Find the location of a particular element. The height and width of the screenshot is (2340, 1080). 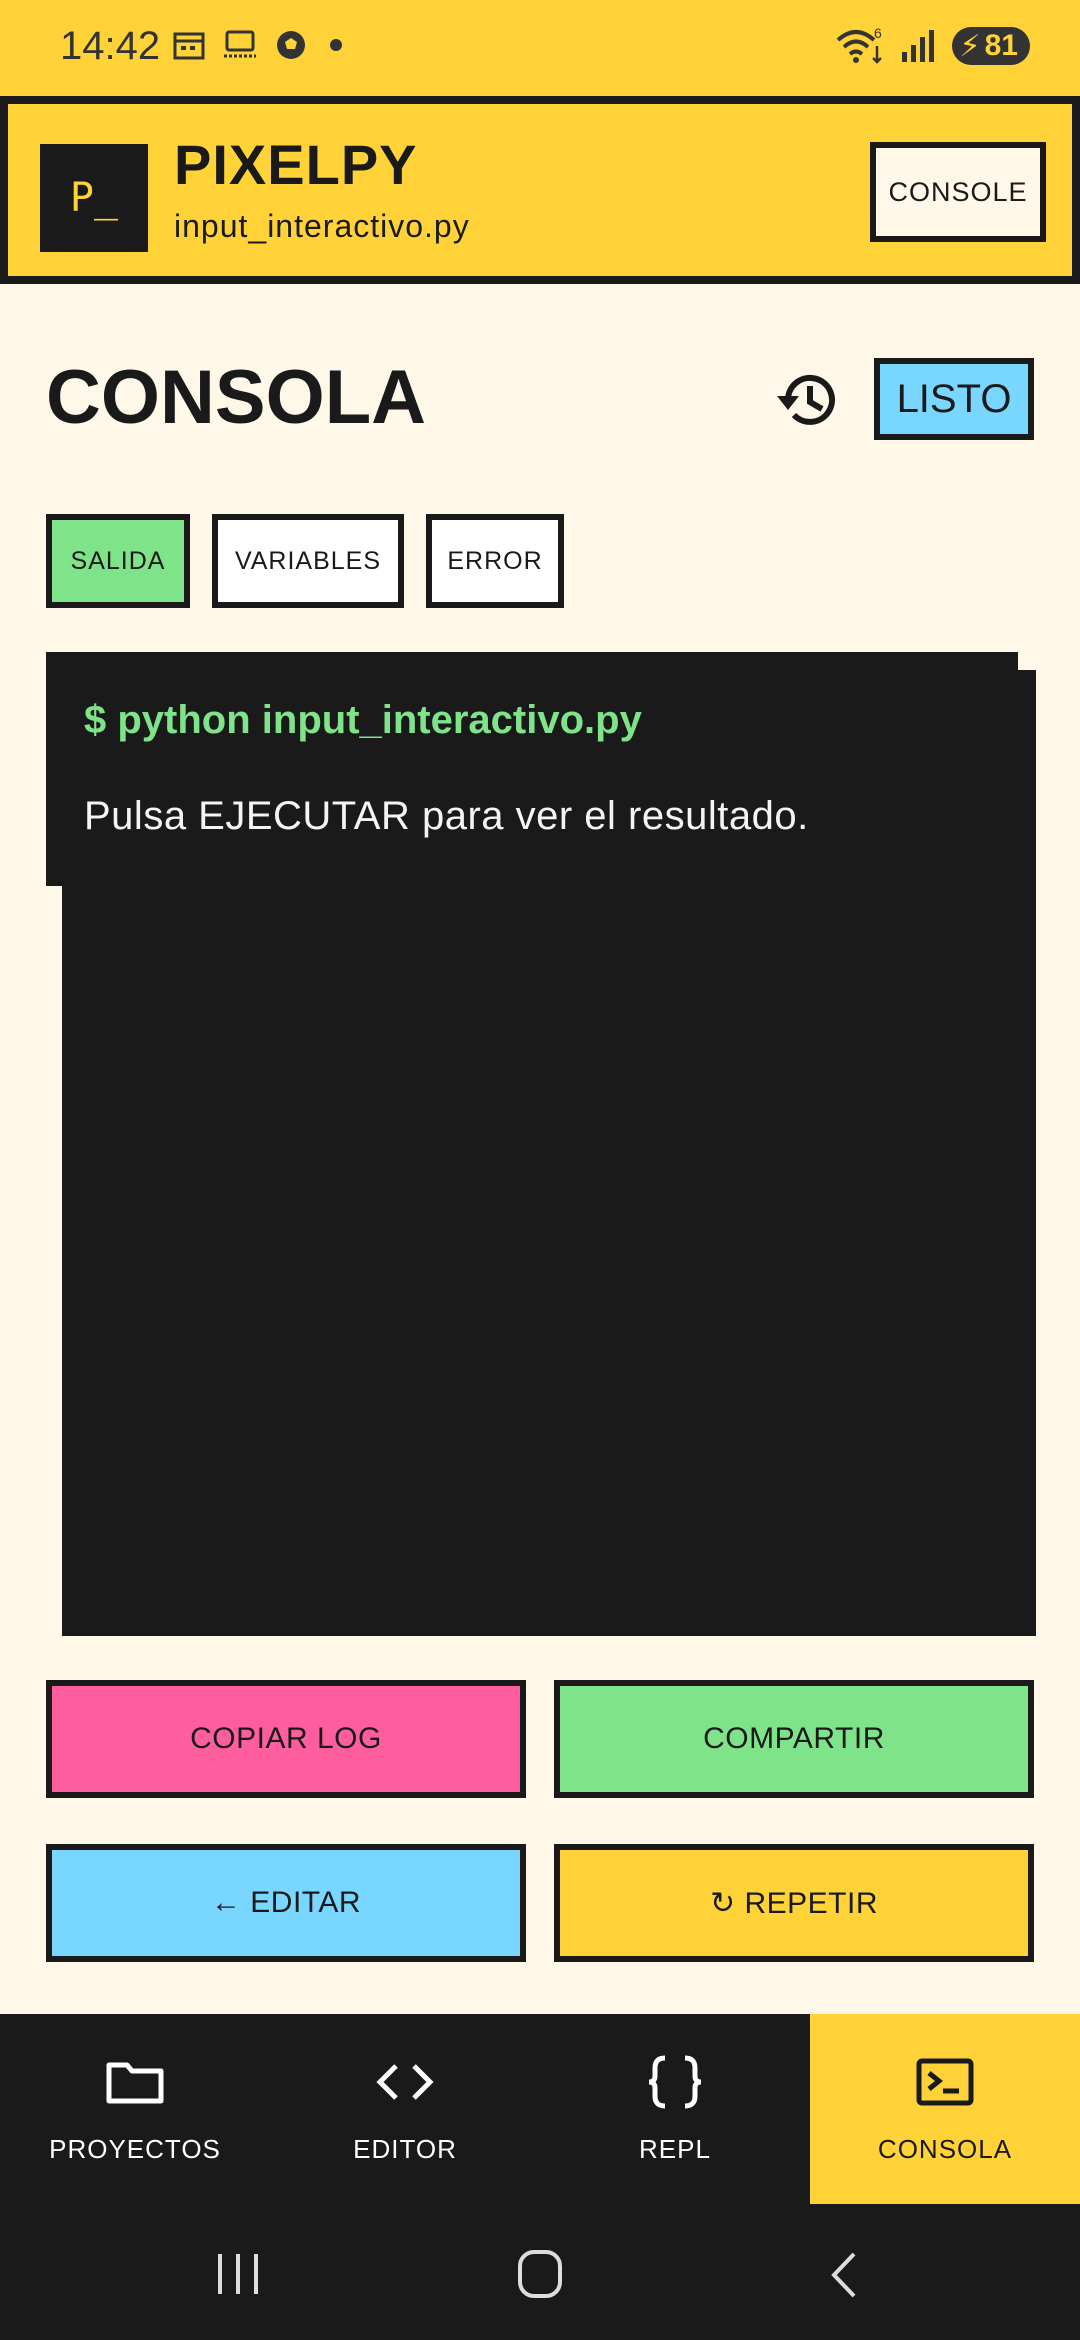

repeat-button: ↻ REPETIR is located at coordinates (794, 1903).